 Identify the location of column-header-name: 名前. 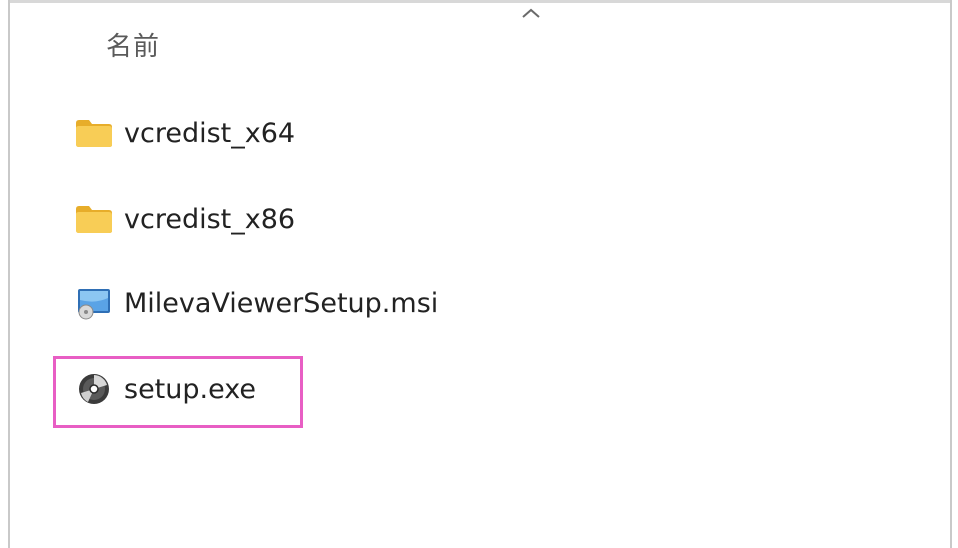
(133, 44).